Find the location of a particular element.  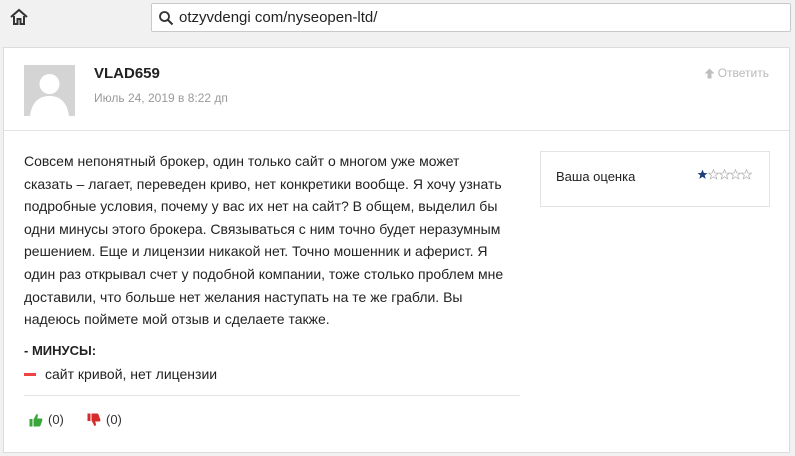

minus-icon is located at coordinates (30, 374).